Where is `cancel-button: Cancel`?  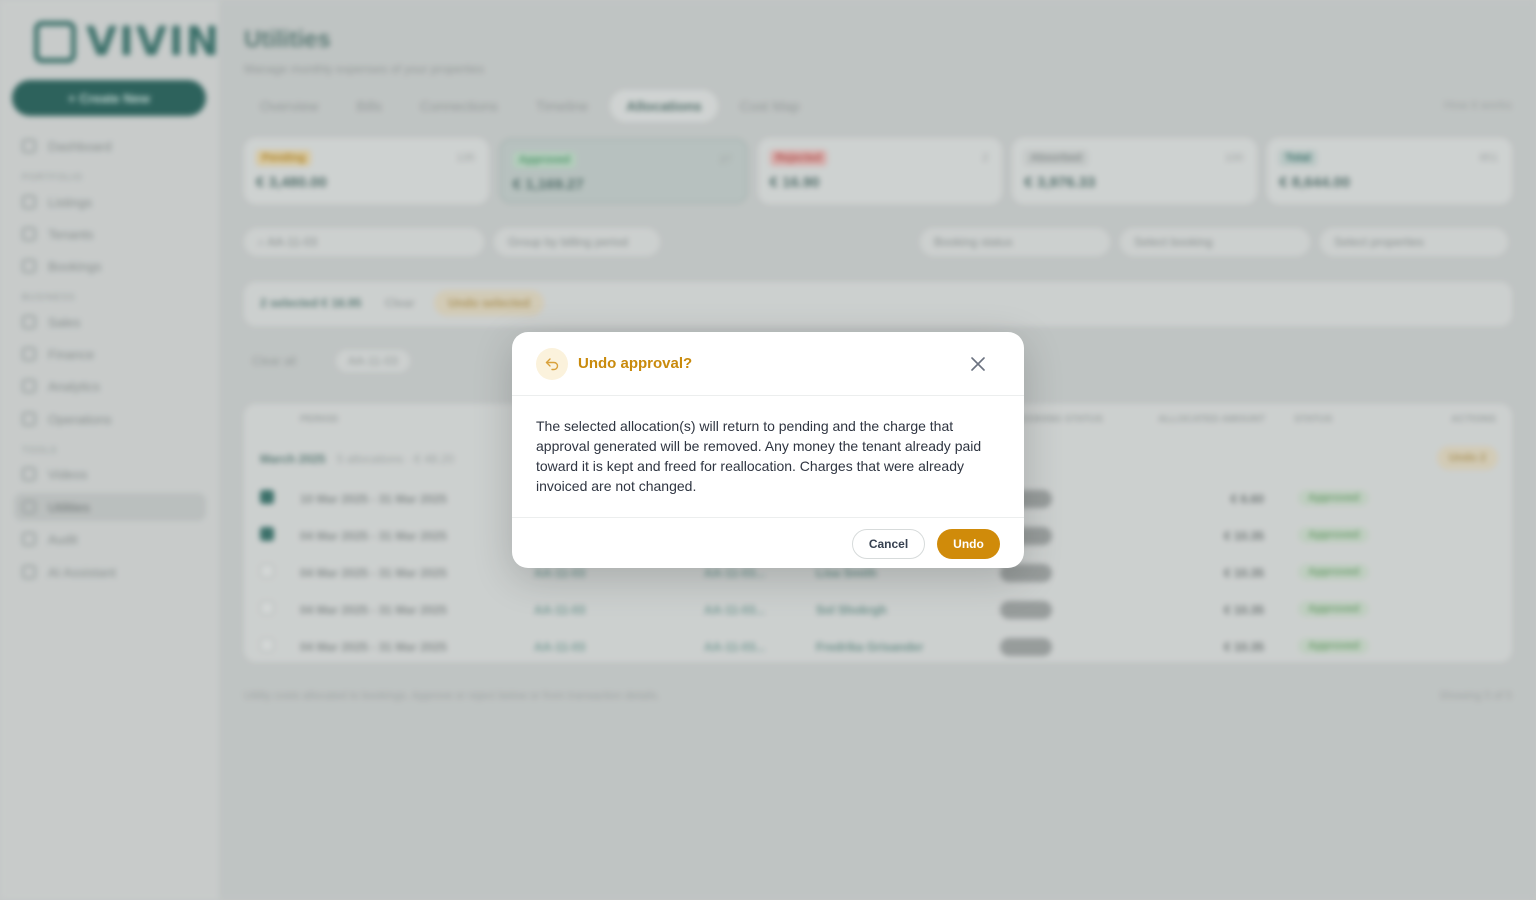
cancel-button: Cancel is located at coordinates (888, 544).